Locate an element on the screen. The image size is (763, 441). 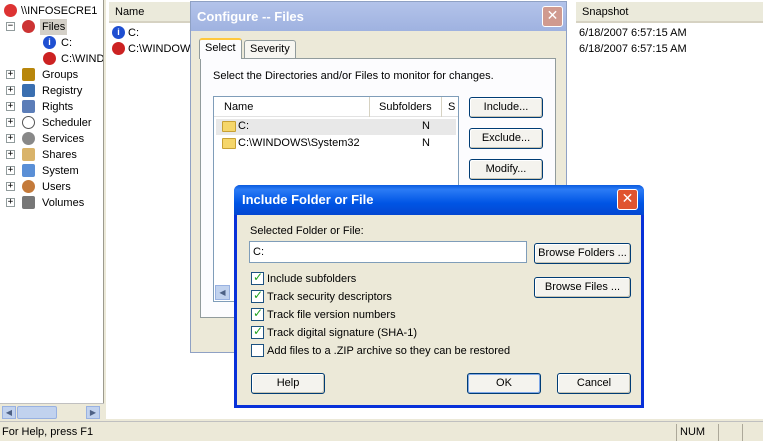
tree-item-registry: + Registry is located at coordinates (54, 91).